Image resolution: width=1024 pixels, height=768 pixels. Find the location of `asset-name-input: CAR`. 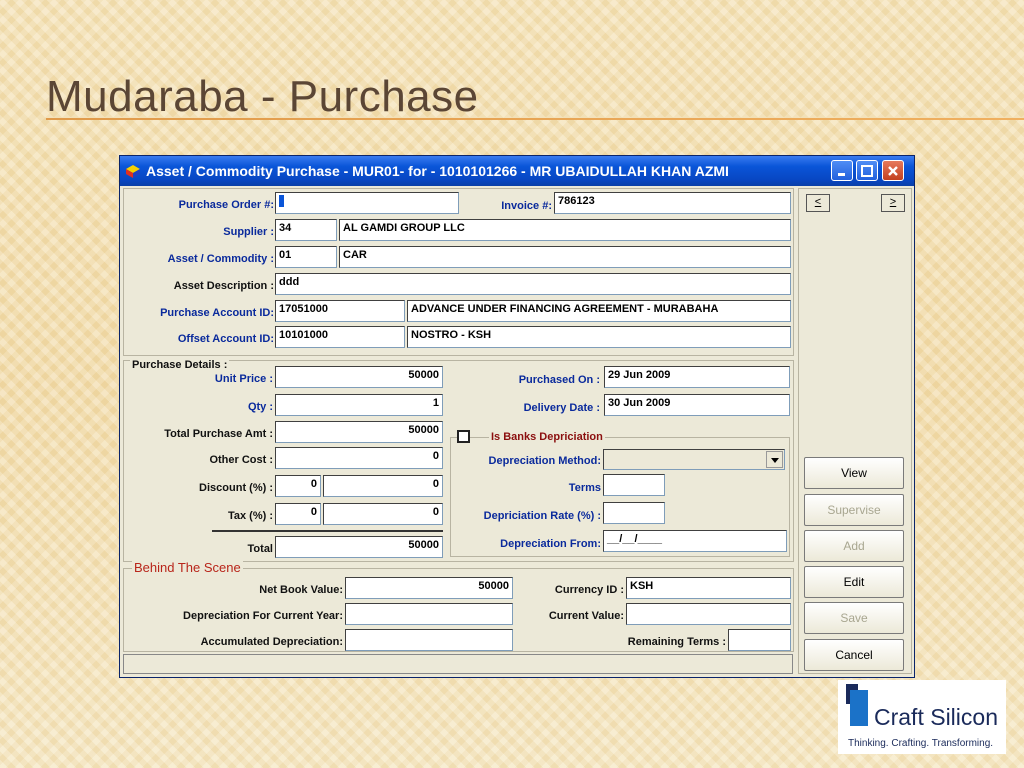

asset-name-input: CAR is located at coordinates (565, 257).